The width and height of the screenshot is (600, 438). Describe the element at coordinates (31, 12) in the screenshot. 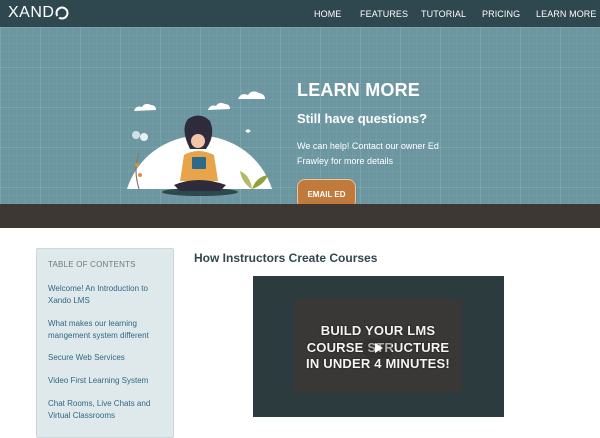

I see `logo-text: XAND` at that location.